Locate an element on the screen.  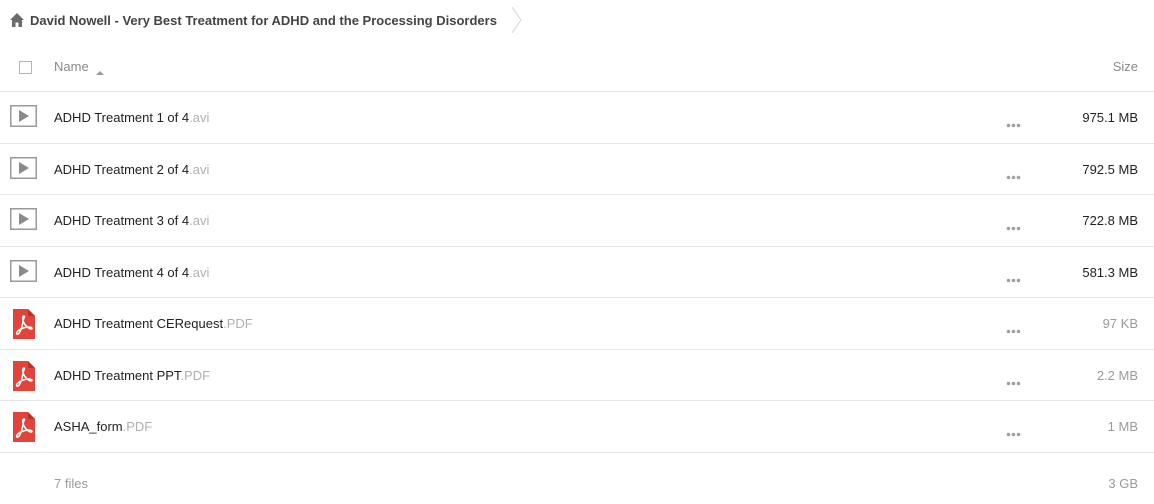
file-basename: ASHA_form is located at coordinates (88, 426).